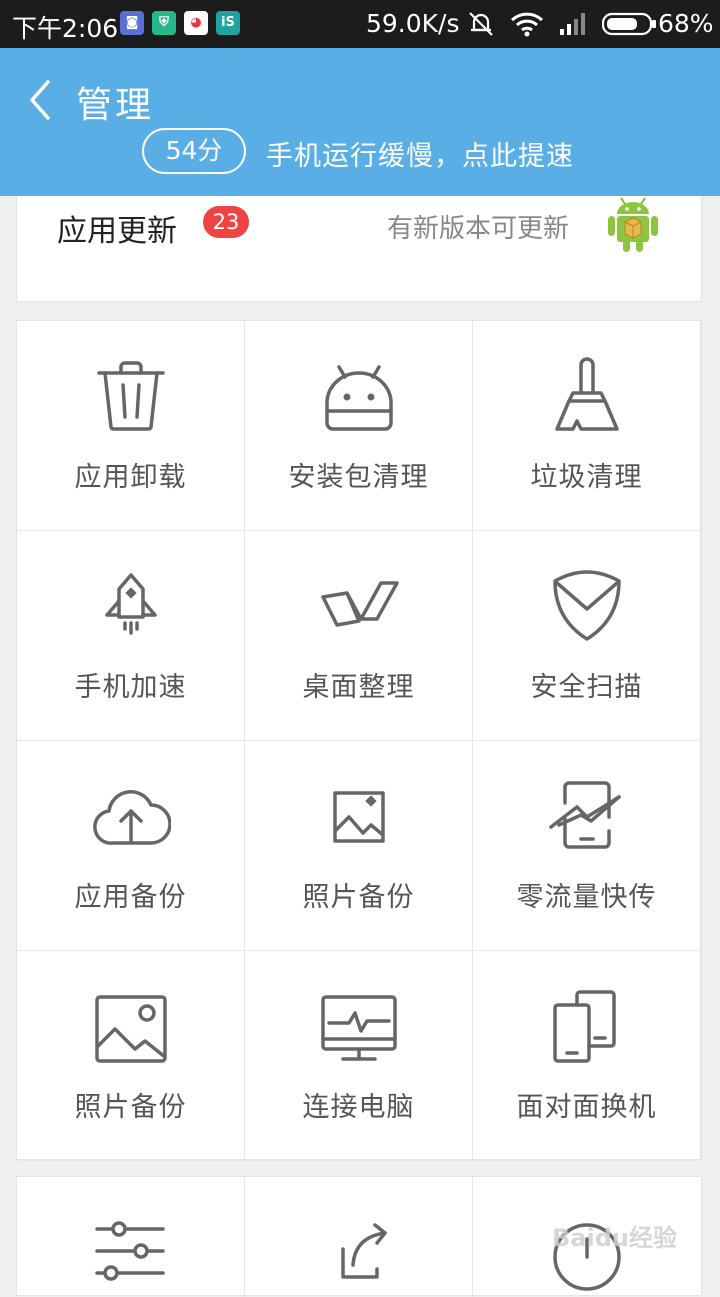  What do you see at coordinates (358, 477) in the screenshot?
I see `tool-label: 安装包清理` at bounding box center [358, 477].